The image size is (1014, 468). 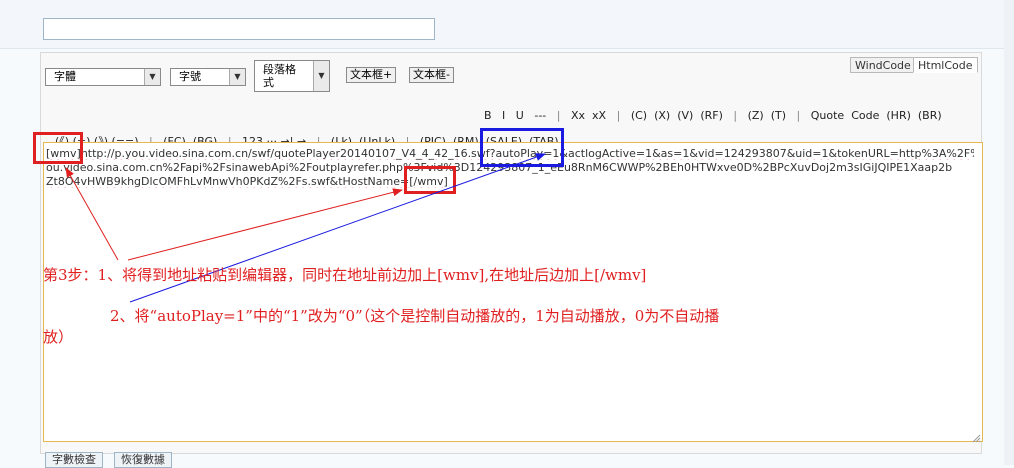 I want to click on arrow-to-close-tag, so click(x=265, y=224).